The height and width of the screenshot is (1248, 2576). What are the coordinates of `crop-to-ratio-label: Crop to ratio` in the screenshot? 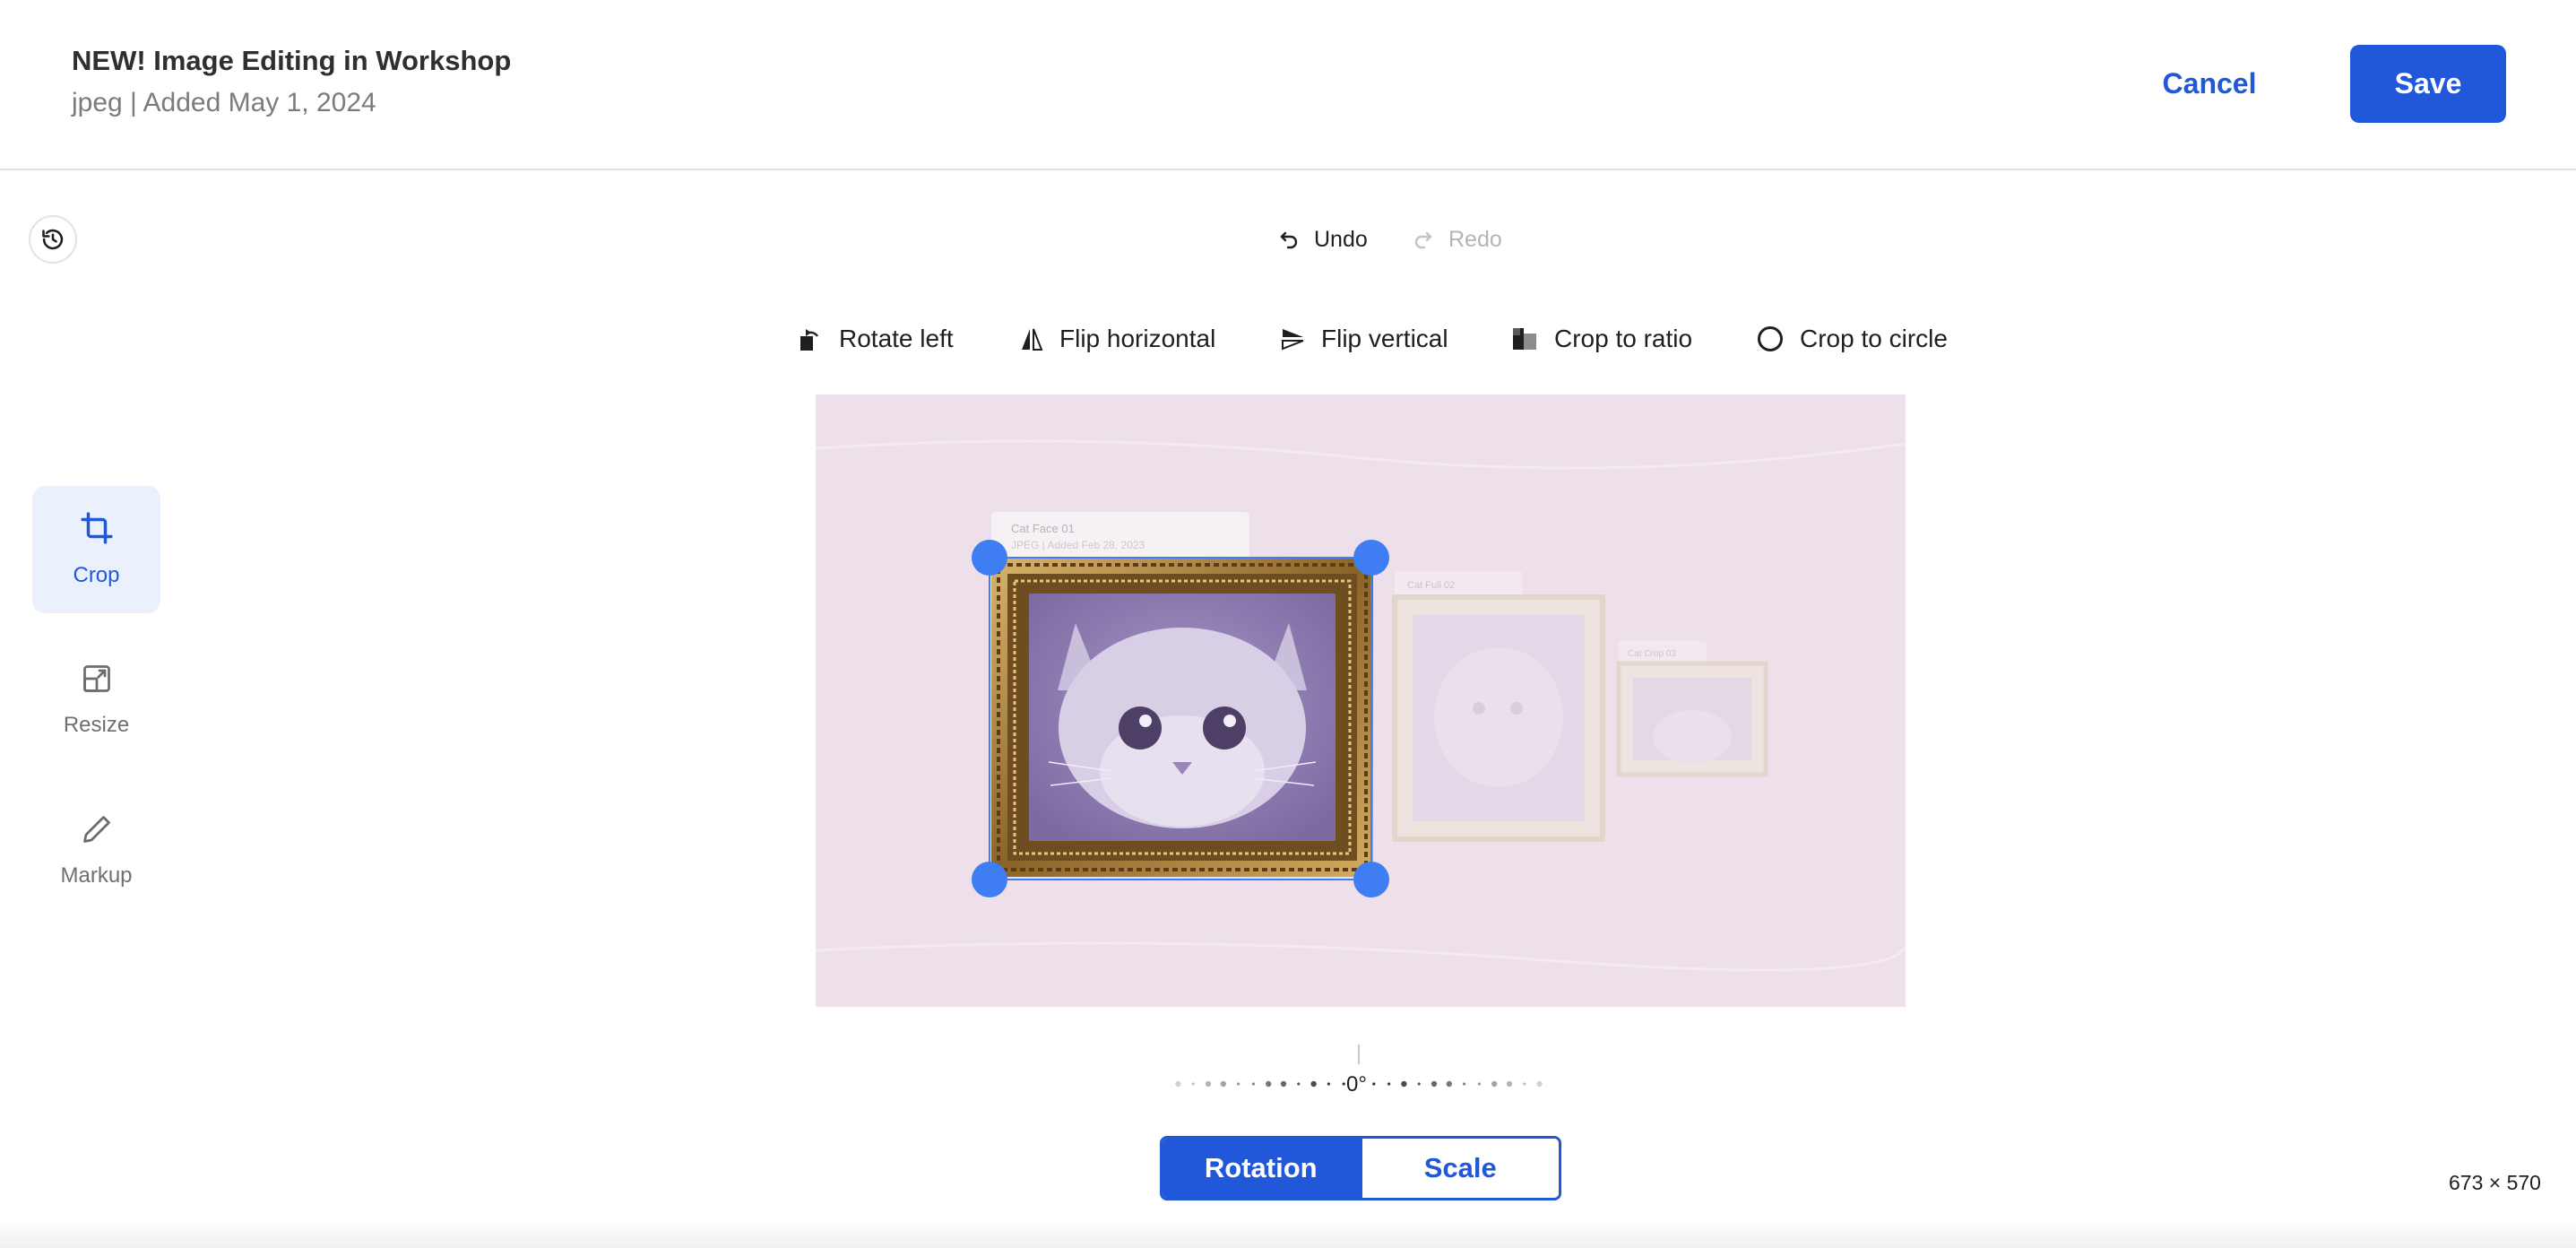 It's located at (1623, 338).